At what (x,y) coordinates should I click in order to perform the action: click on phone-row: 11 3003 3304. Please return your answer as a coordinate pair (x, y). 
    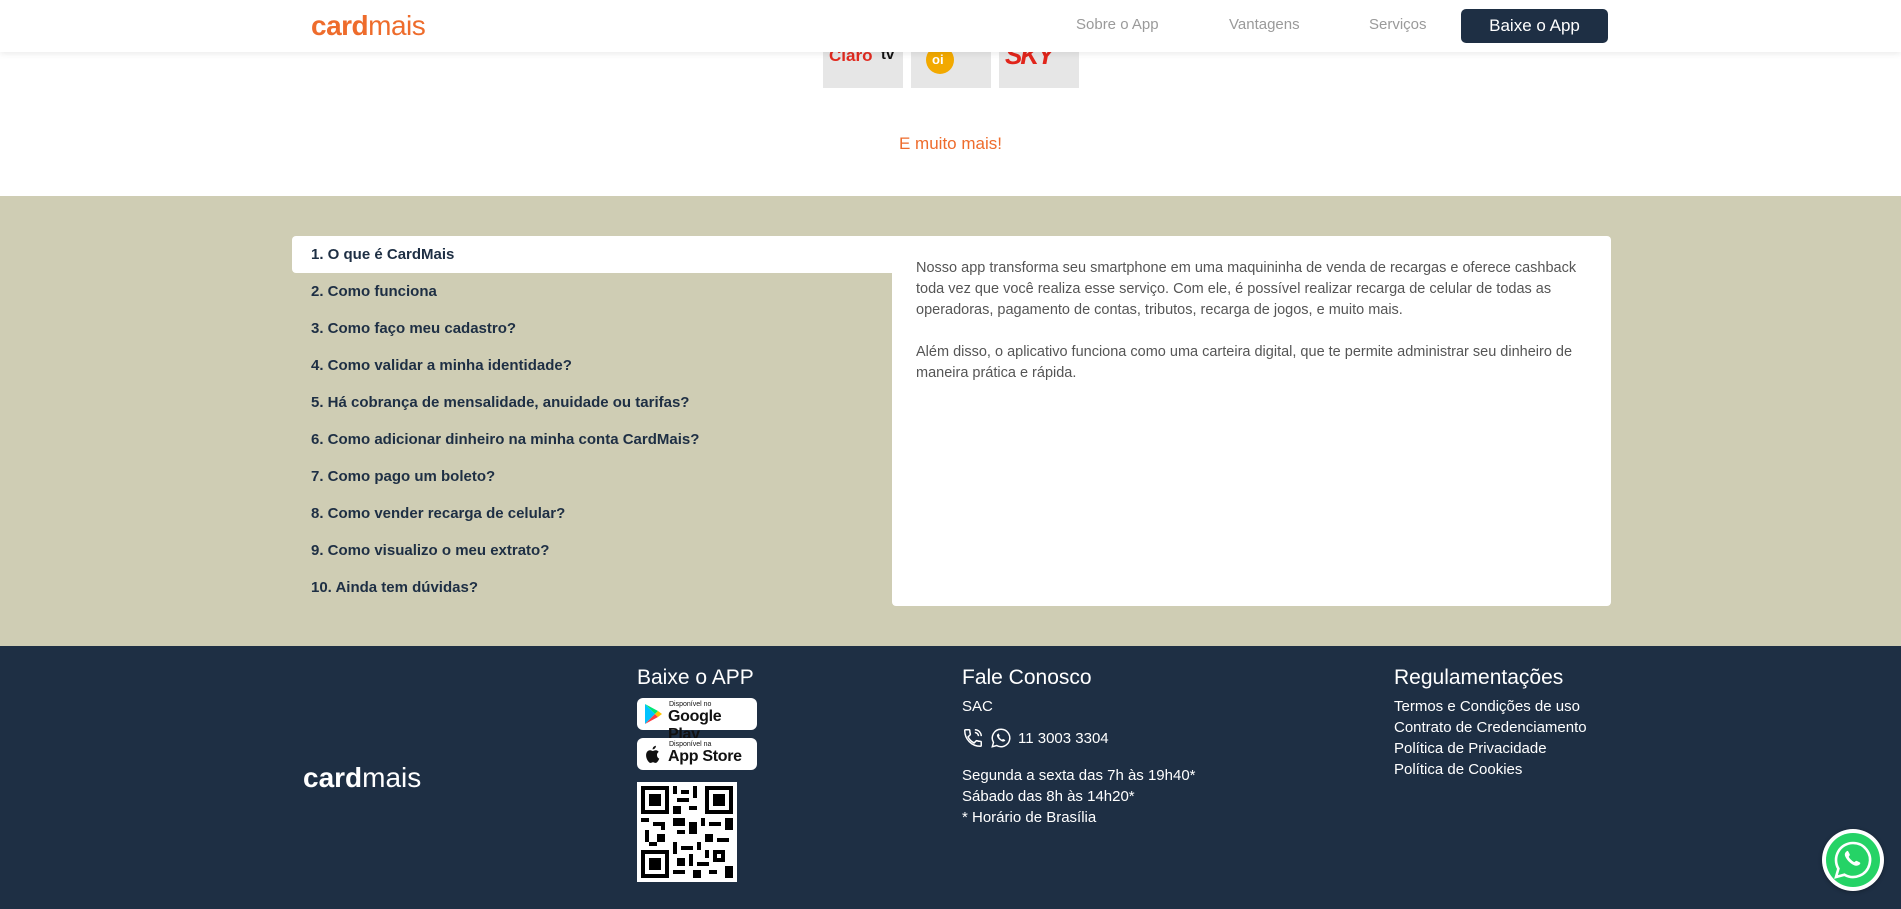
    Looking at the image, I should click on (1079, 738).